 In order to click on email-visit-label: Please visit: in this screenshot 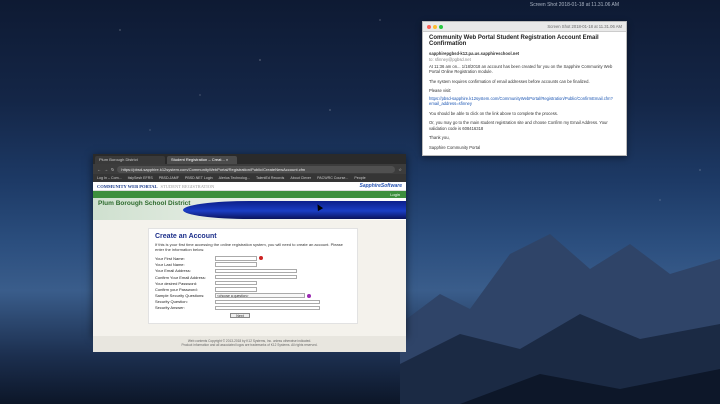, I will do `click(440, 91)`.